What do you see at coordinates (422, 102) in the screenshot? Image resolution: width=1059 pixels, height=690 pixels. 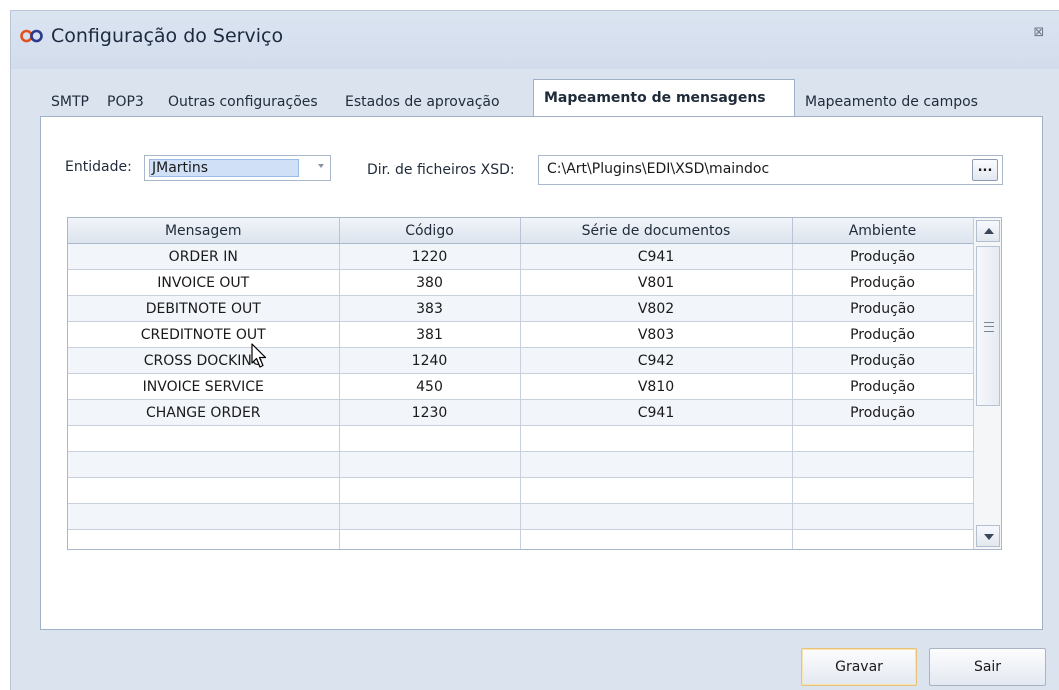 I see `tab-estados-de-aprovacao: Estados de aprovação` at bounding box center [422, 102].